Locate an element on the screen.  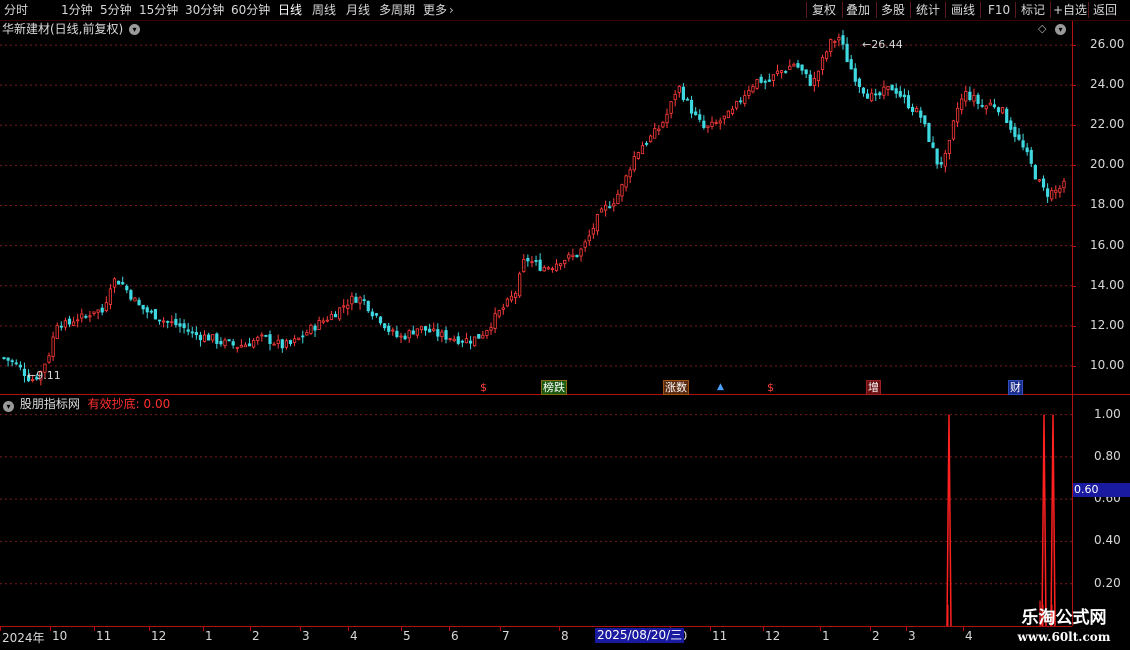
period-30min: 30分钟 is located at coordinates (204, 10).